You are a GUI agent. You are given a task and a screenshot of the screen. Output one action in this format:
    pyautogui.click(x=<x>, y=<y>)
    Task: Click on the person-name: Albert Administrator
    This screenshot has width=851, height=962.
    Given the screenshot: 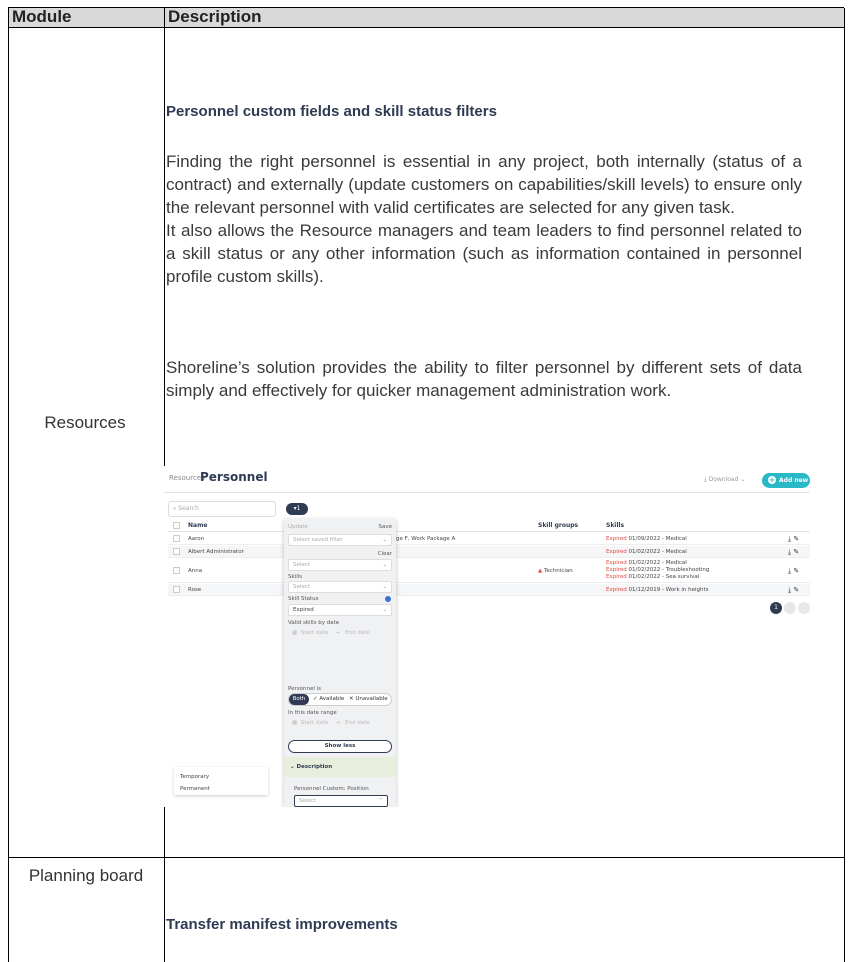 What is the action you would take?
    pyautogui.click(x=216, y=552)
    